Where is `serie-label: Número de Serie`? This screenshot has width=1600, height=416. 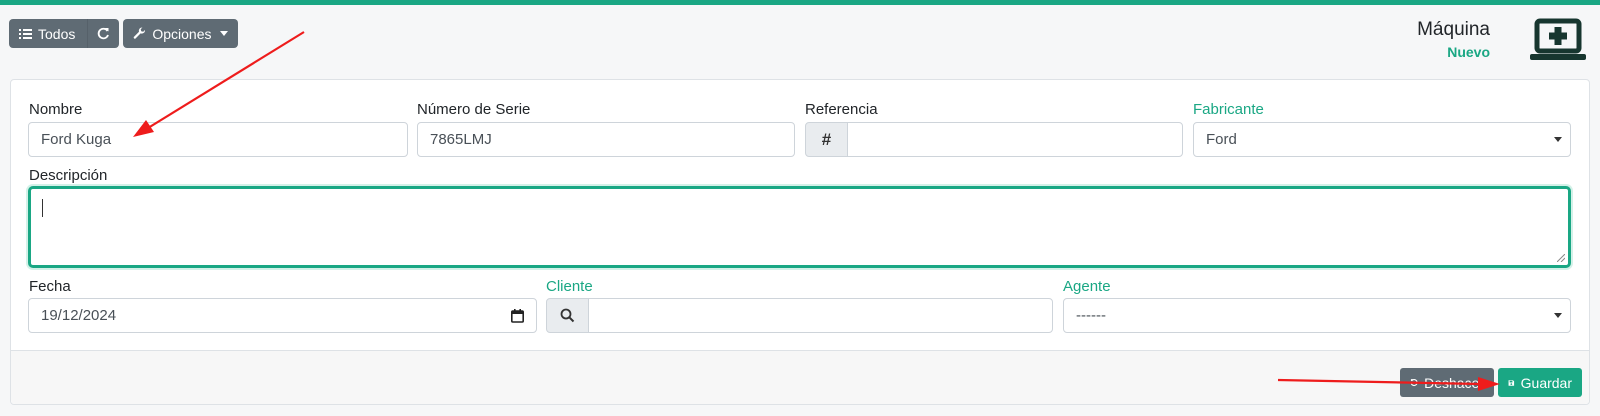
serie-label: Número de Serie is located at coordinates (474, 109).